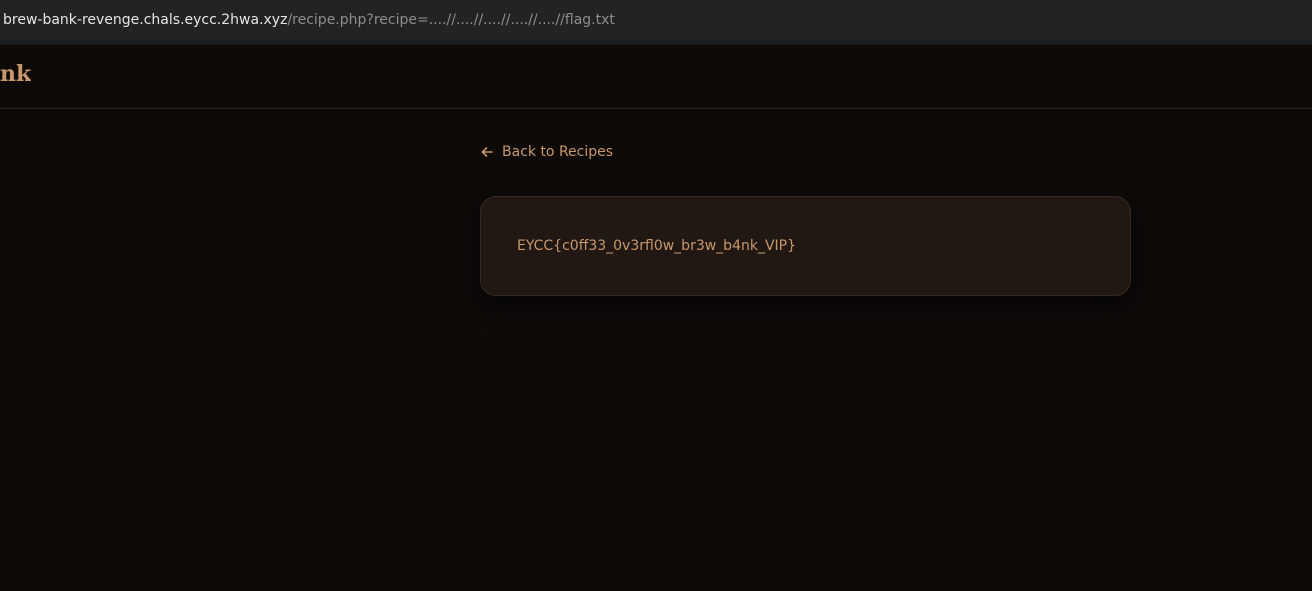  What do you see at coordinates (487, 152) in the screenshot?
I see `arrow-left-icon` at bounding box center [487, 152].